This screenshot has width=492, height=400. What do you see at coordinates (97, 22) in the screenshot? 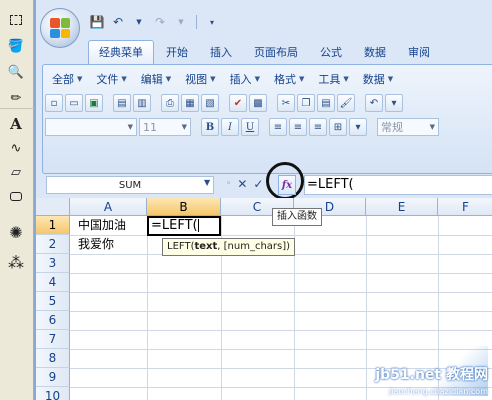
I see `save-icon: 💾` at bounding box center [97, 22].